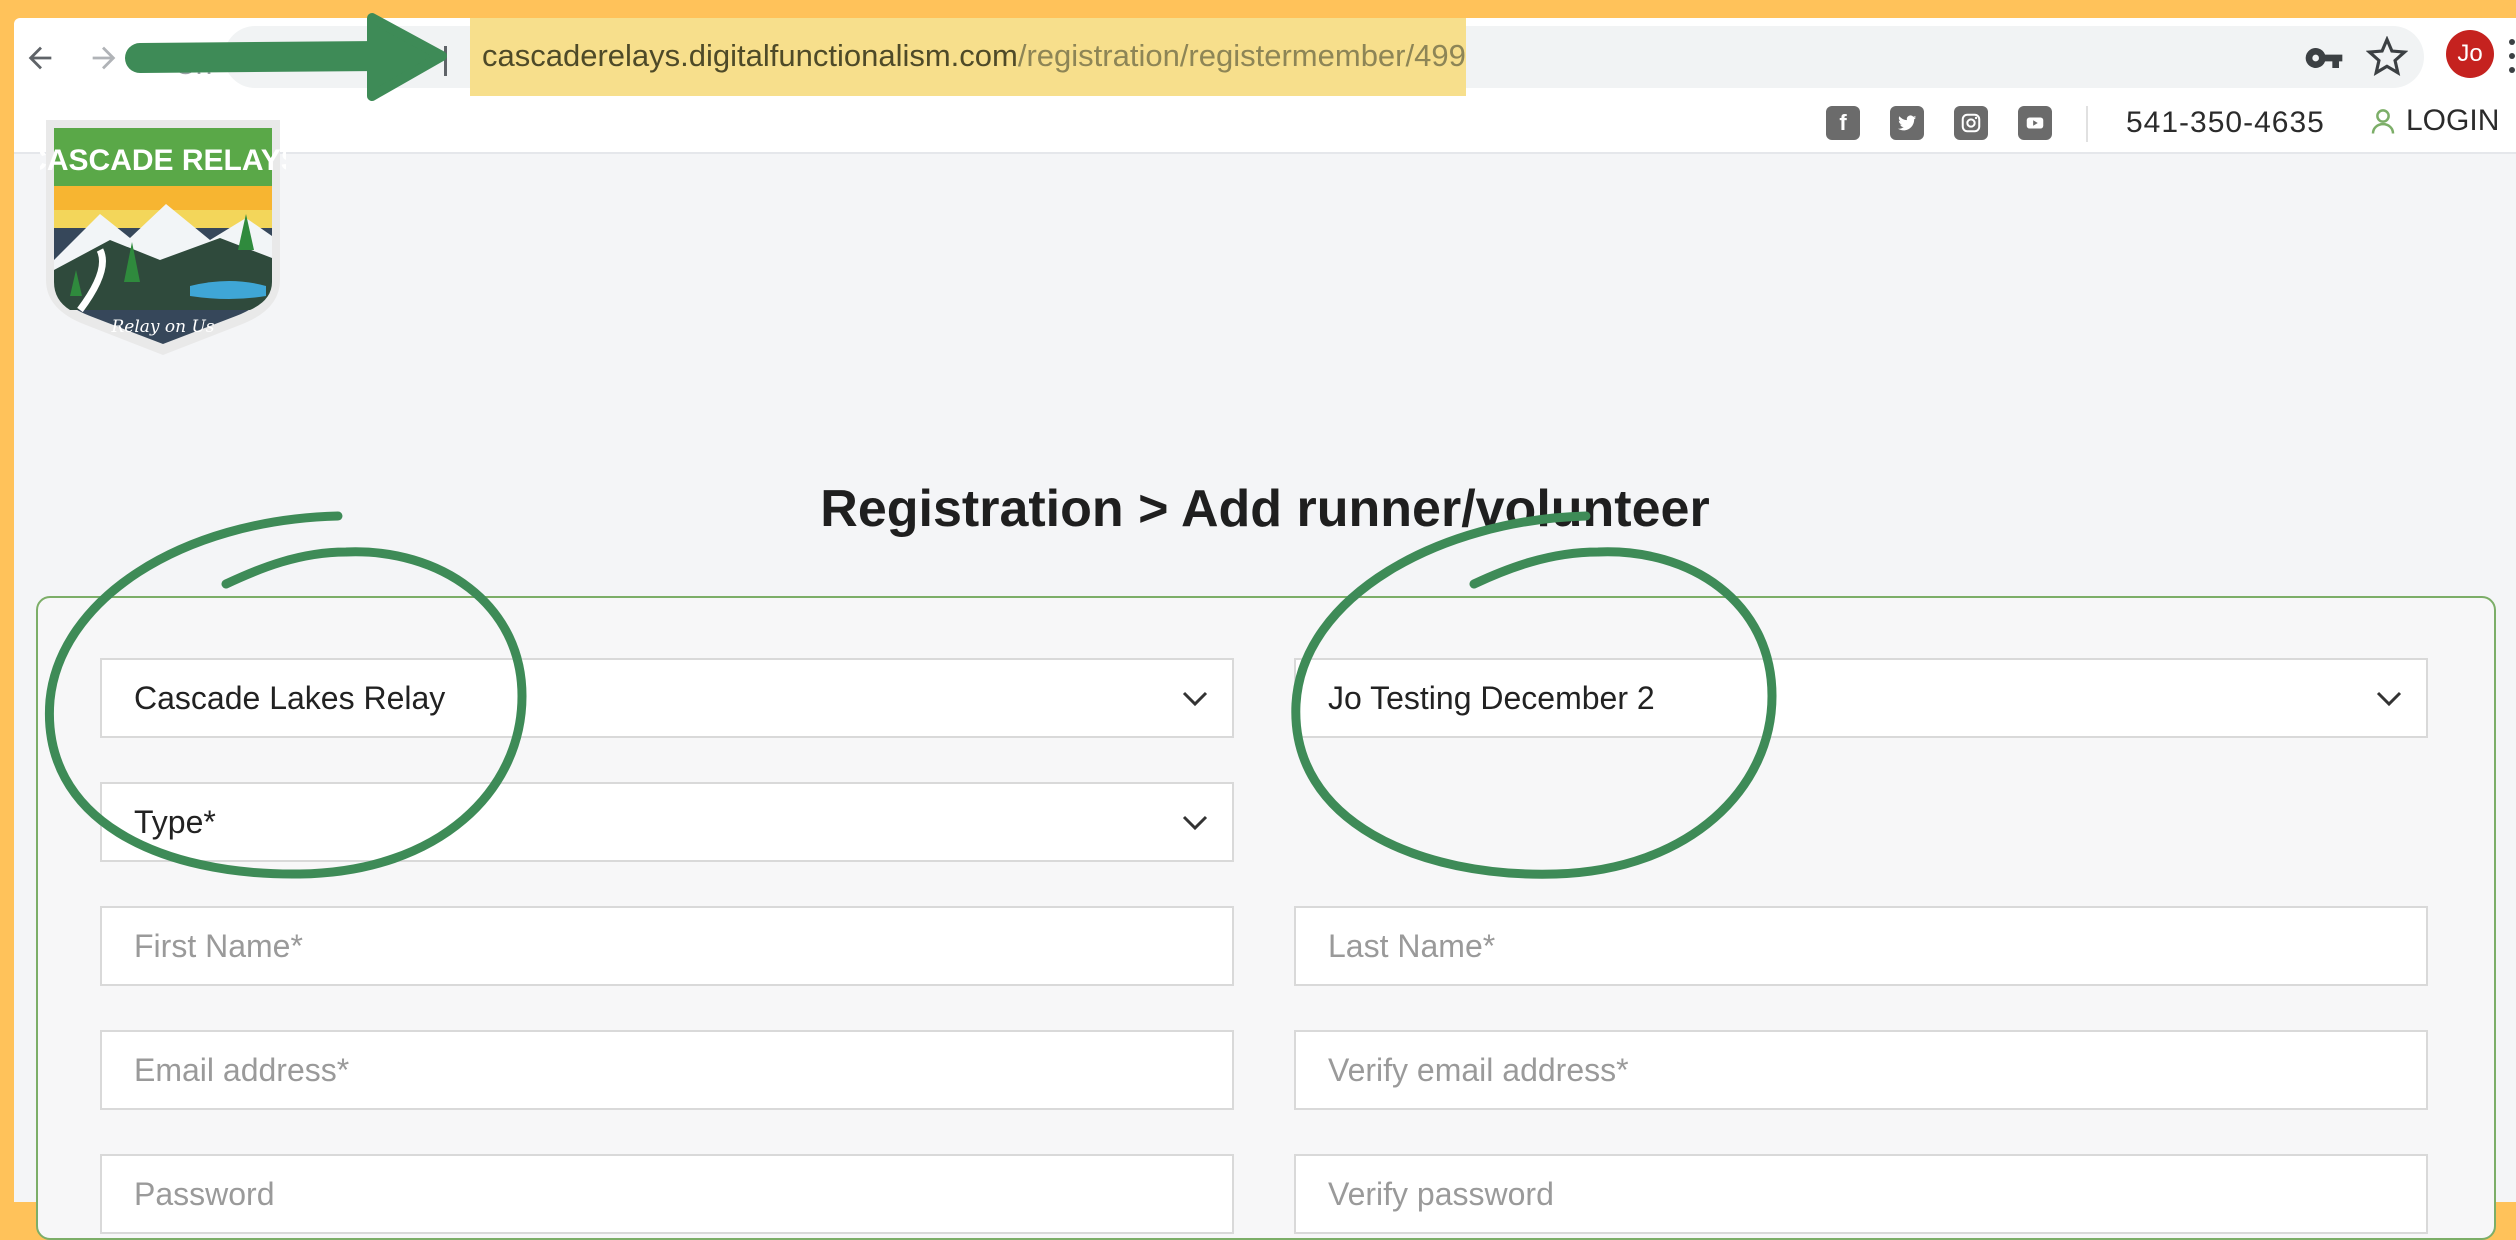 This screenshot has height=1240, width=2516. What do you see at coordinates (2035, 123) in the screenshot?
I see `youtube-icon` at bounding box center [2035, 123].